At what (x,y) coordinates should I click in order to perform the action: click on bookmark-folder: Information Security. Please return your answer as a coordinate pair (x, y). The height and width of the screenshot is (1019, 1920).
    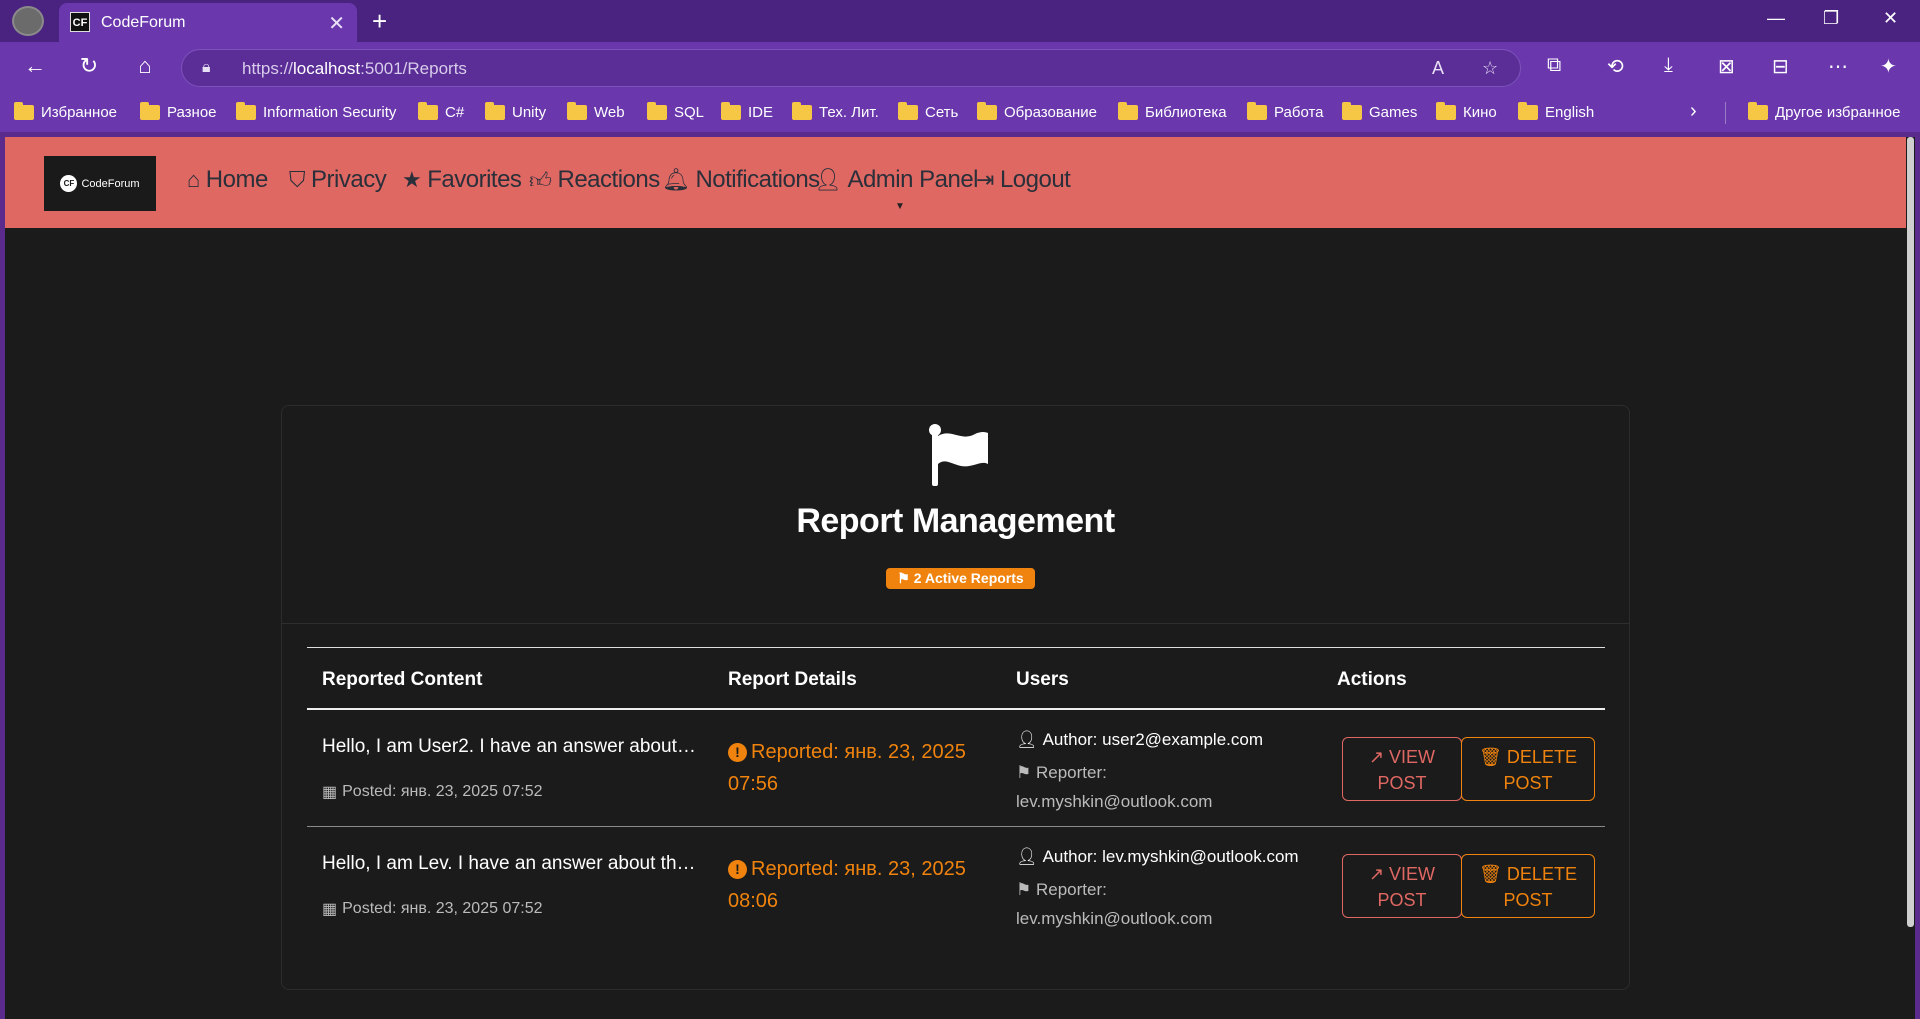
    Looking at the image, I should click on (316, 111).